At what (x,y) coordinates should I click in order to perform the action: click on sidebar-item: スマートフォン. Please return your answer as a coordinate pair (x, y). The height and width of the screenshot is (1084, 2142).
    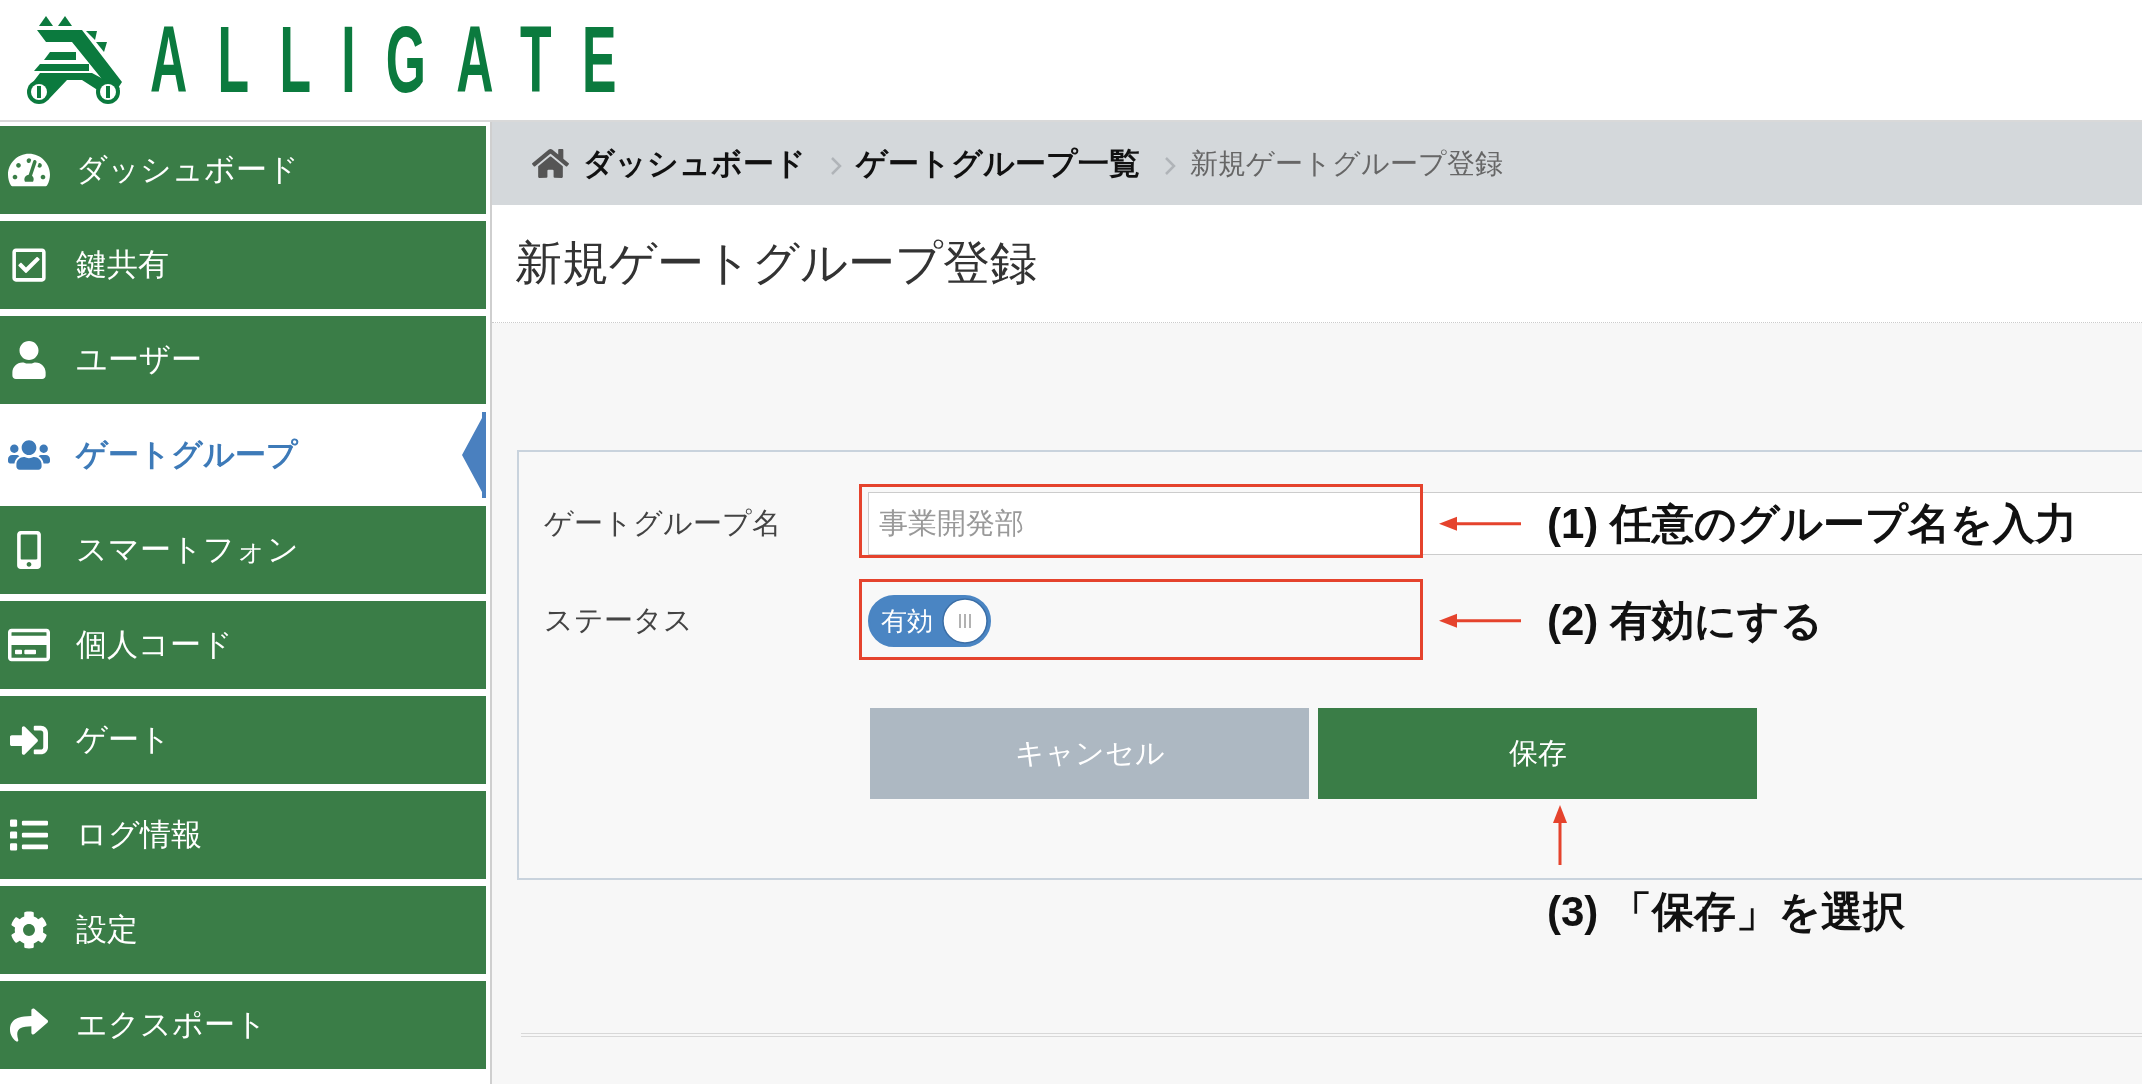
    Looking at the image, I should click on (243, 550).